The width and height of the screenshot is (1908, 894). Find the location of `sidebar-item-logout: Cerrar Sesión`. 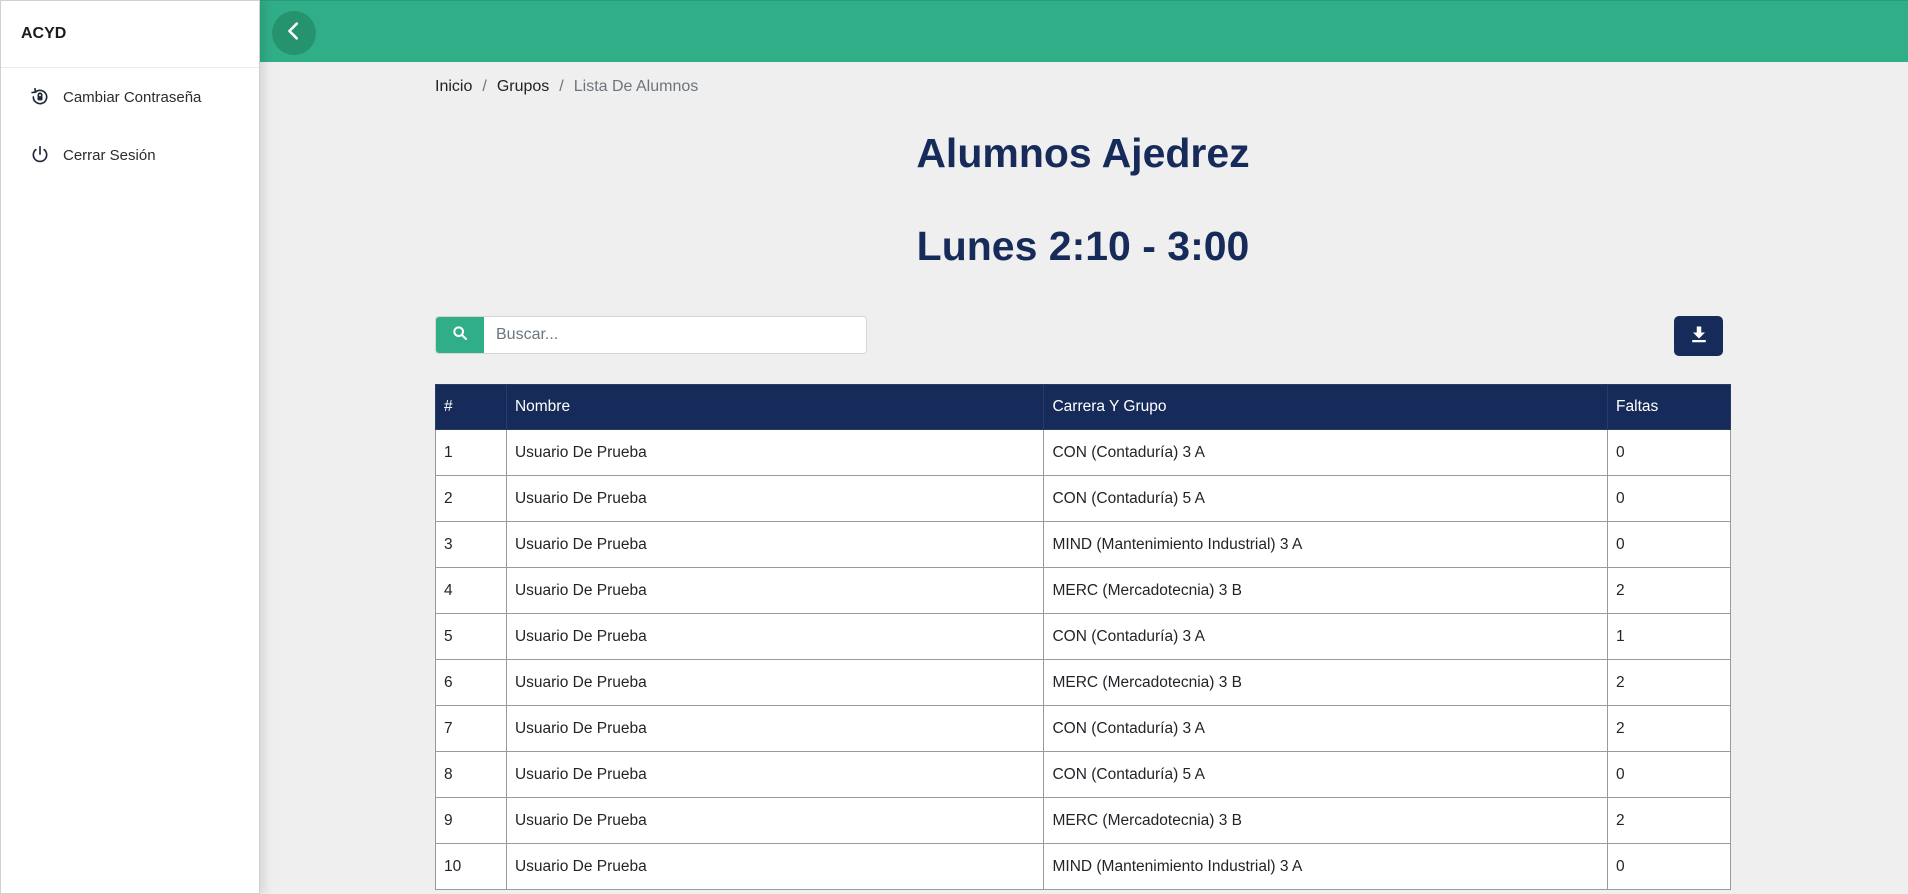

sidebar-item-logout: Cerrar Sesión is located at coordinates (130, 155).